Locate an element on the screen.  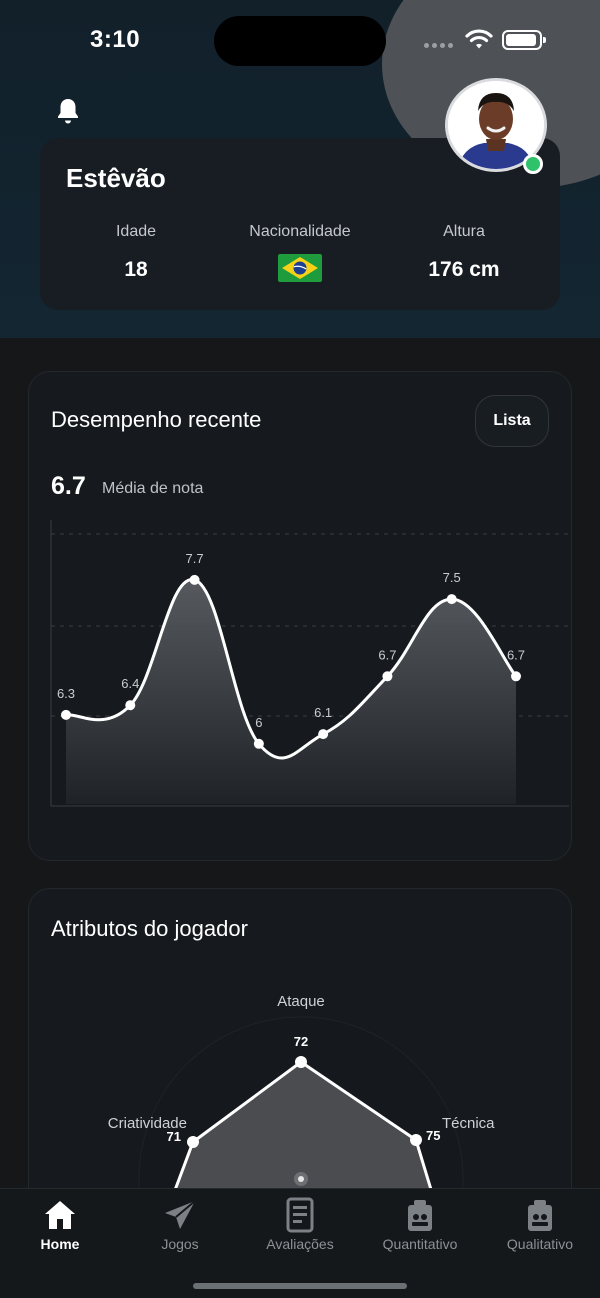
status-time: 3:10 is located at coordinates (115, 39).